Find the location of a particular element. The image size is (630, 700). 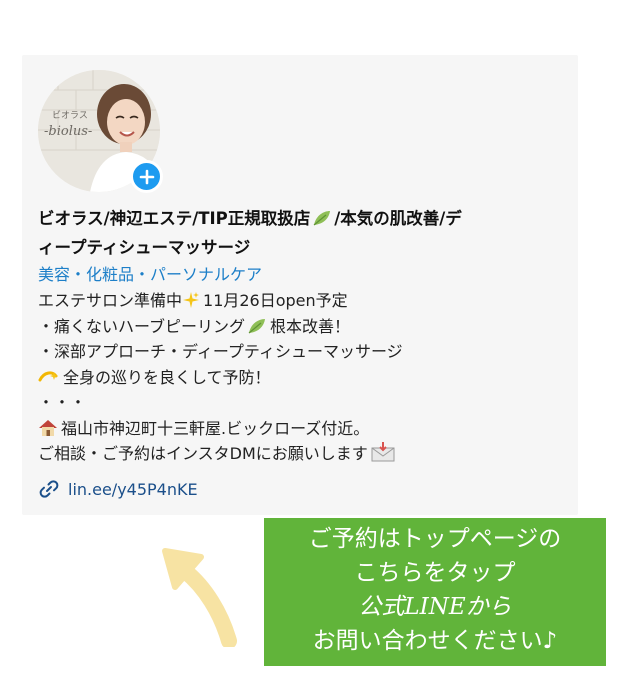

add-story-button is located at coordinates (146, 176).